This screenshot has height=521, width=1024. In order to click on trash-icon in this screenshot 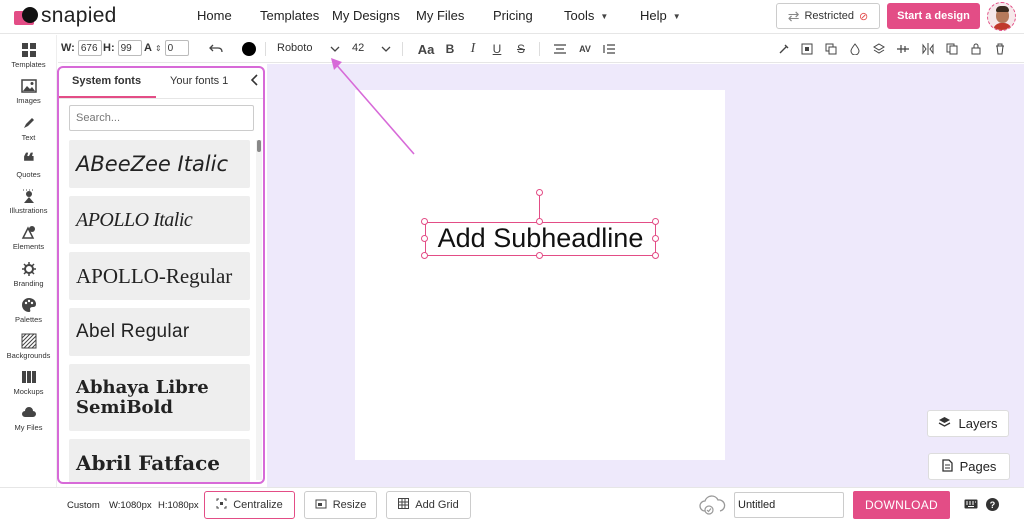, I will do `click(1000, 49)`.